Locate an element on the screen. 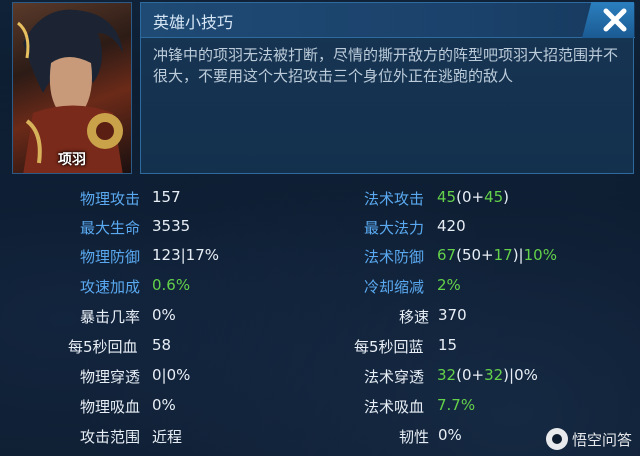  stat-value-max-hp: 3535 is located at coordinates (171, 226).